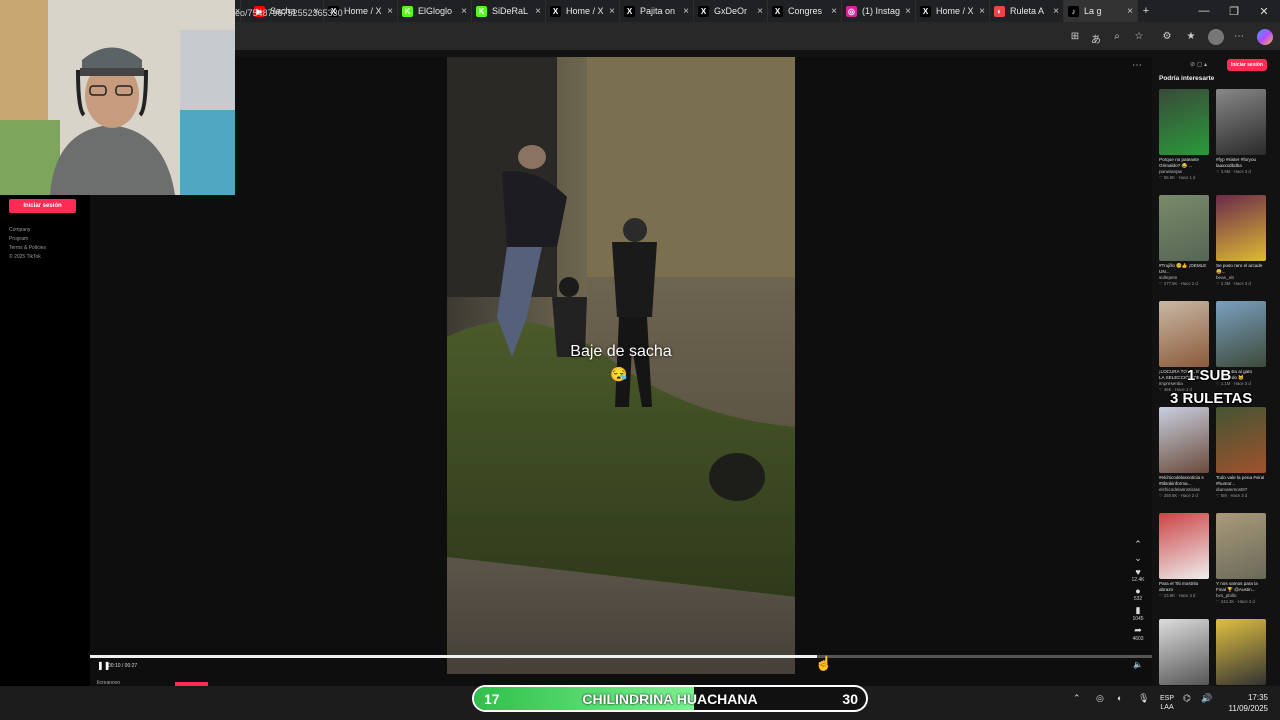 This screenshot has height=720, width=1280. Describe the element at coordinates (1138, 558) in the screenshot. I see `chevron-down-icon: ⌄` at that location.